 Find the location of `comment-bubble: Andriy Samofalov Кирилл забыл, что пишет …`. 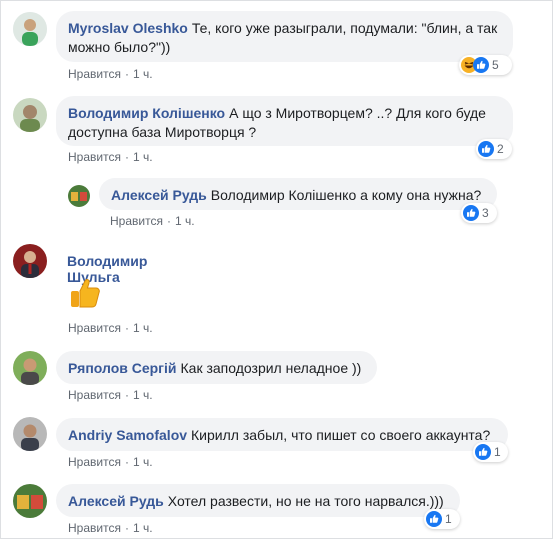

comment-bubble: Andriy Samofalov Кирилл забыл, что пишет … is located at coordinates (282, 434).